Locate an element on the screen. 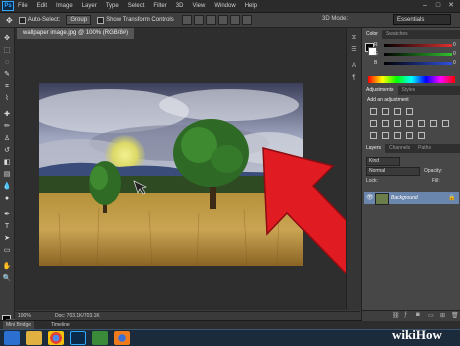 This screenshot has height=346, width=460. slider-g-value: 0 is located at coordinates (454, 54).